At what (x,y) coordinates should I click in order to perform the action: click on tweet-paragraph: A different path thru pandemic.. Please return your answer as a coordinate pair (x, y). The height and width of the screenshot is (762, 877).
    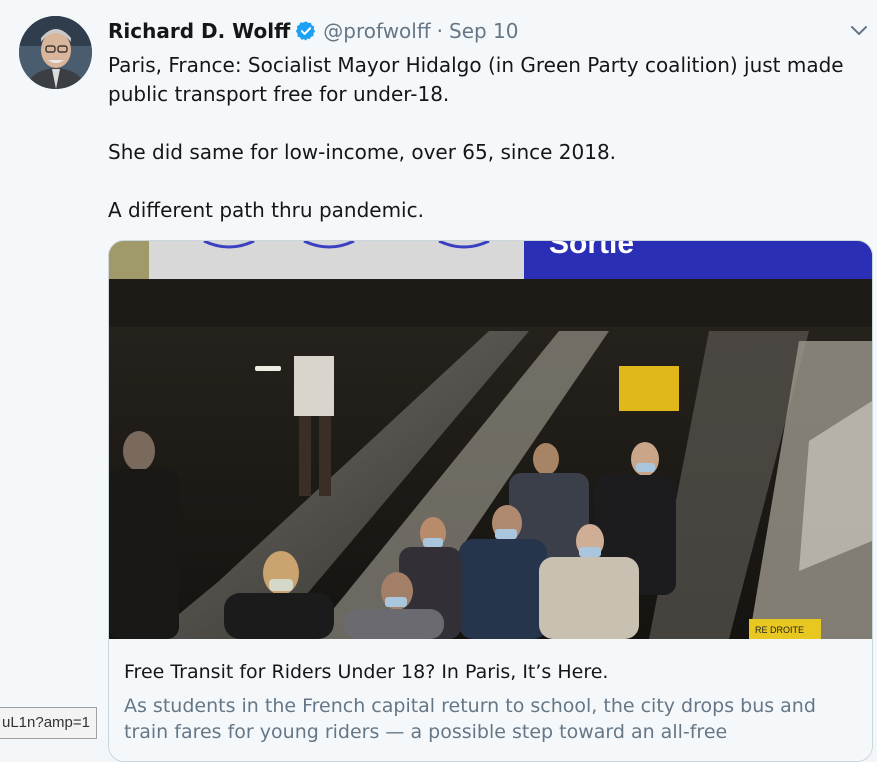
    Looking at the image, I should click on (266, 210).